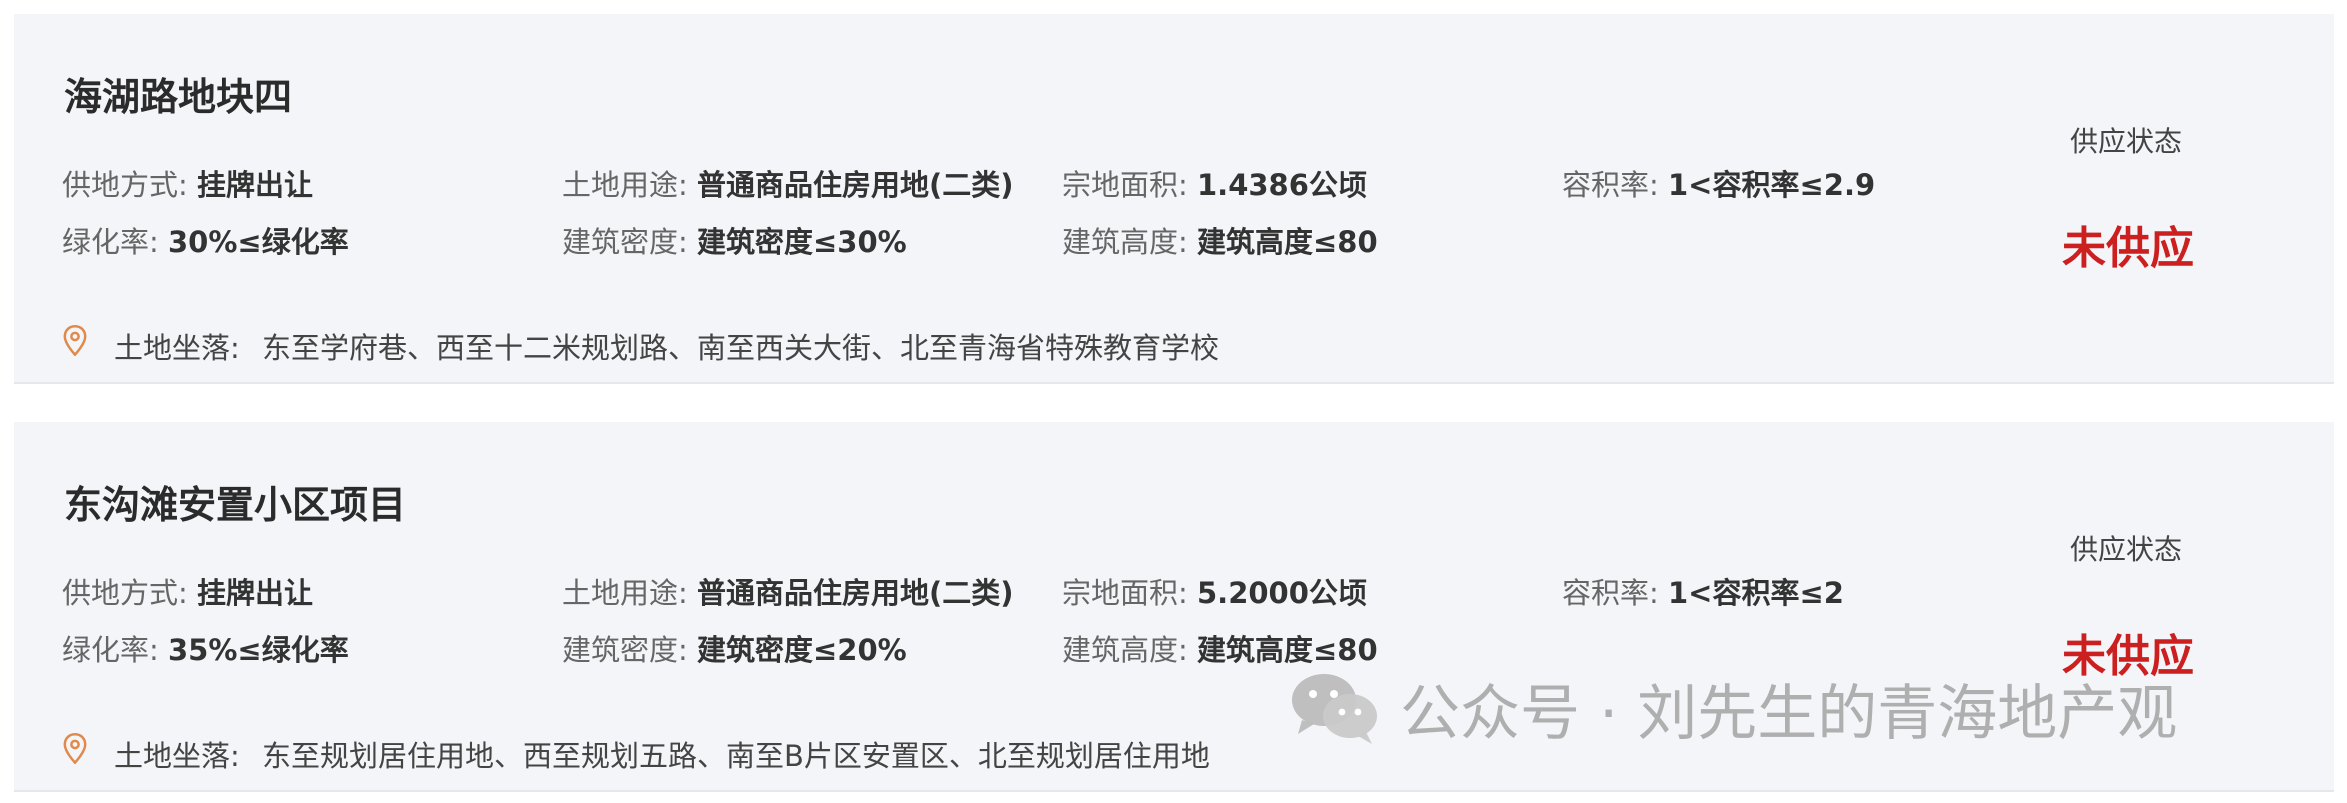 This screenshot has height=803, width=2347. Describe the element at coordinates (258, 242) in the screenshot. I see `green-rate-value: 30%≤绿化率` at that location.